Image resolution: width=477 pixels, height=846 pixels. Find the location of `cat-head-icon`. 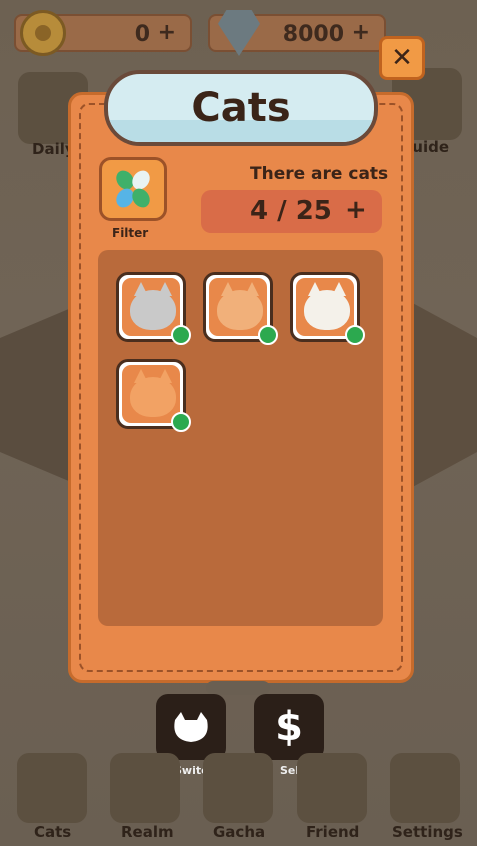

cat-head-icon is located at coordinates (191, 727).